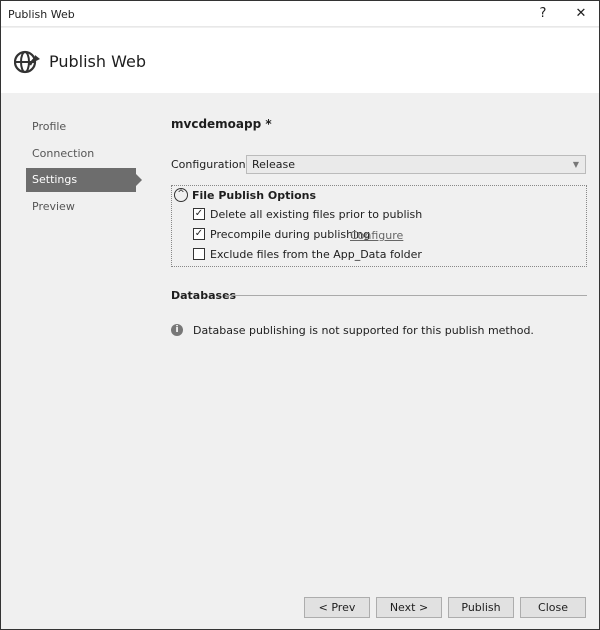 The image size is (600, 630). I want to click on profile-name: mvcdemoapp *, so click(221, 124).